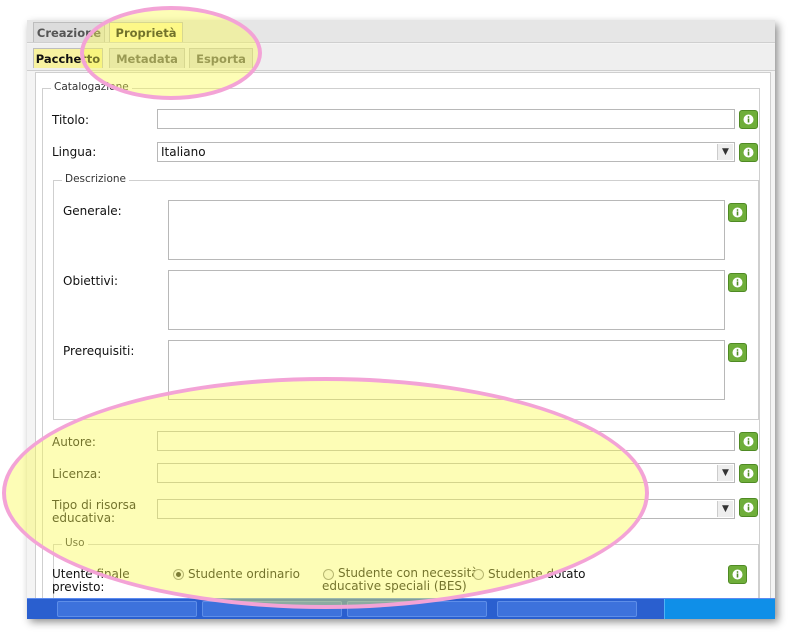 The image size is (801, 641). Describe the element at coordinates (719, 609) in the screenshot. I see `system-tray` at that location.